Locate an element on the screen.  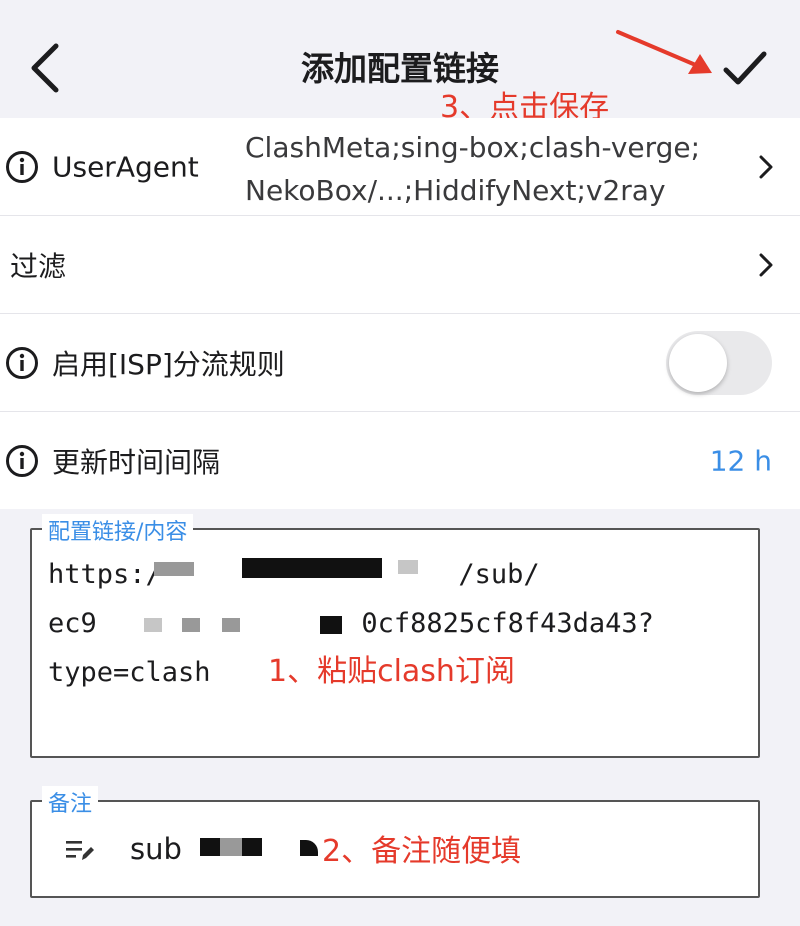
filter-label: 过滤 is located at coordinates (38, 266).